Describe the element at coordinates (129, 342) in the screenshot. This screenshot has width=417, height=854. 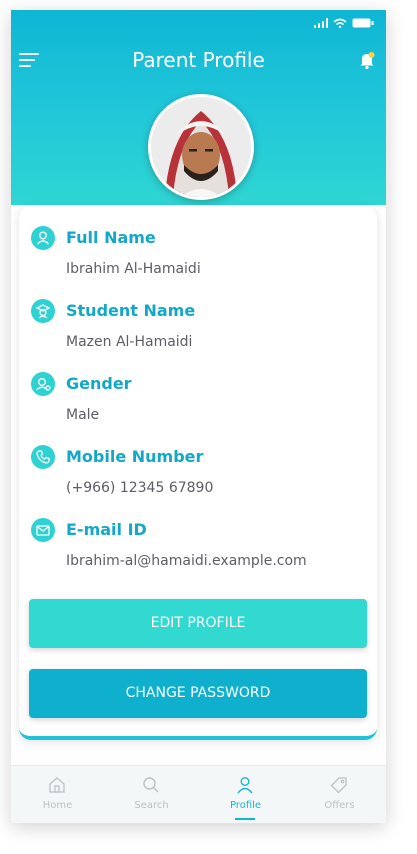
I see `field-value: Mazen Al-Hamaidi` at that location.